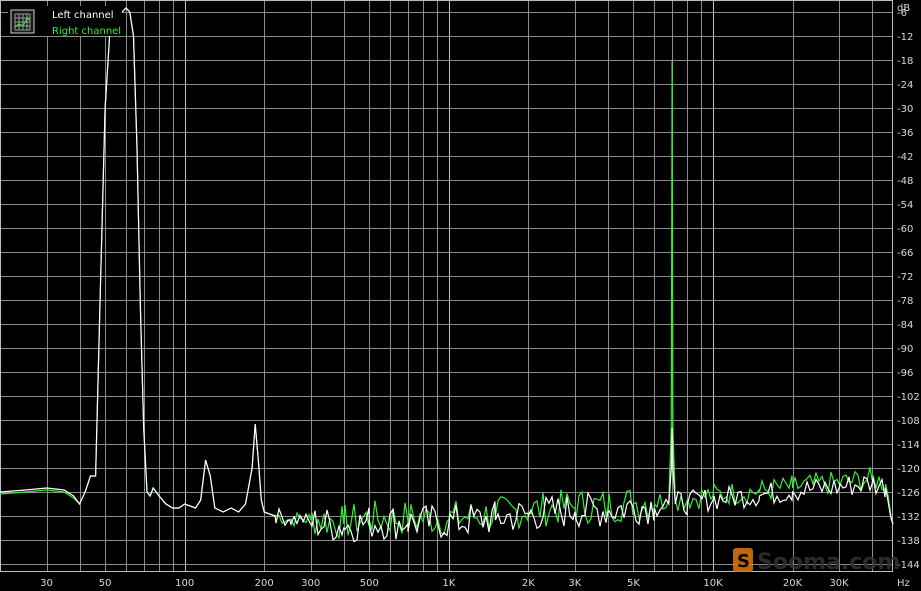 The width and height of the screenshot is (921, 591). Describe the element at coordinates (905, 301) in the screenshot. I see `y-tick-label: -78` at that location.